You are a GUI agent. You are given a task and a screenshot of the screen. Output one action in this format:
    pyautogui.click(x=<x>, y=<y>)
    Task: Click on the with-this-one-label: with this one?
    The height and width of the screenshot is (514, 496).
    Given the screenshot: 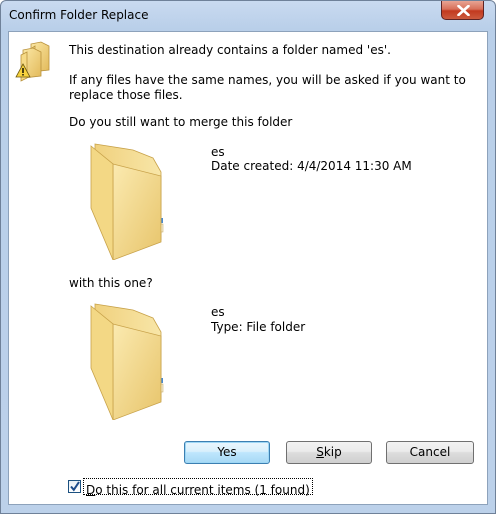 What is the action you would take?
    pyautogui.click(x=111, y=283)
    